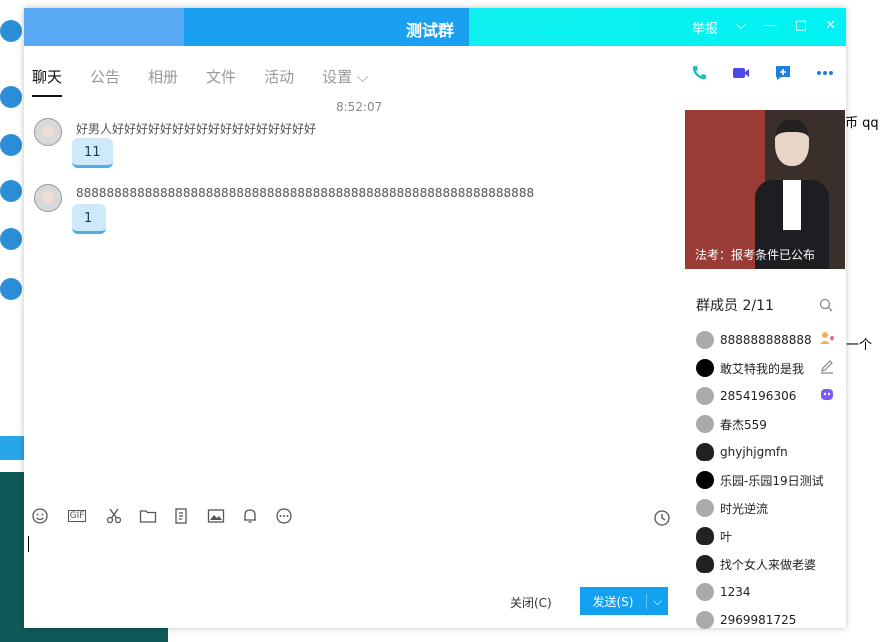 Image resolution: width=884 pixels, height=642 pixels. What do you see at coordinates (40, 516) in the screenshot?
I see `emoji-icon` at bounding box center [40, 516].